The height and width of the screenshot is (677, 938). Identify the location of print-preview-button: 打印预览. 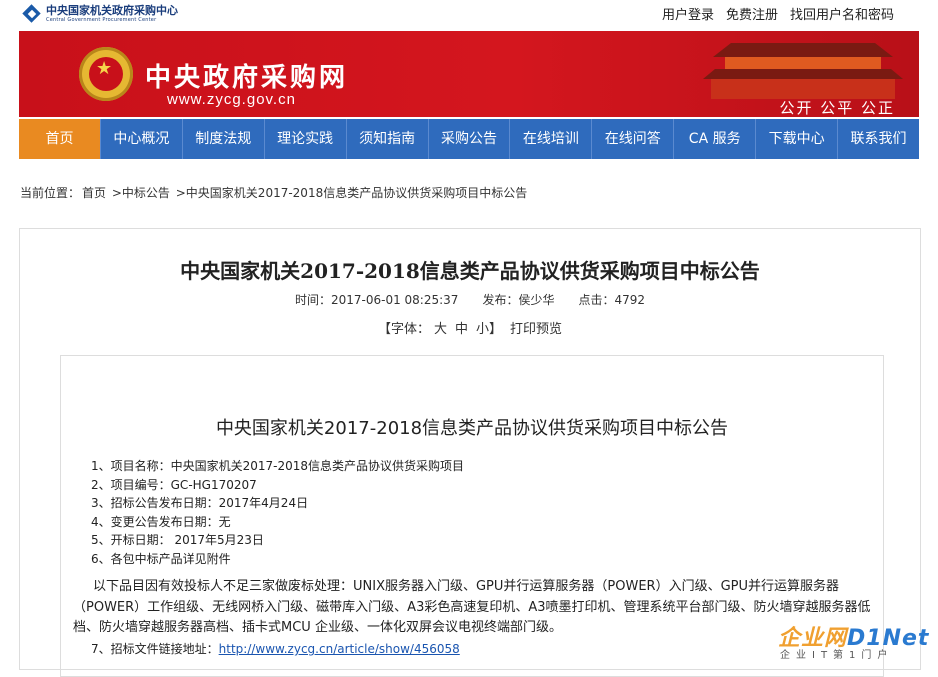
(536, 329).